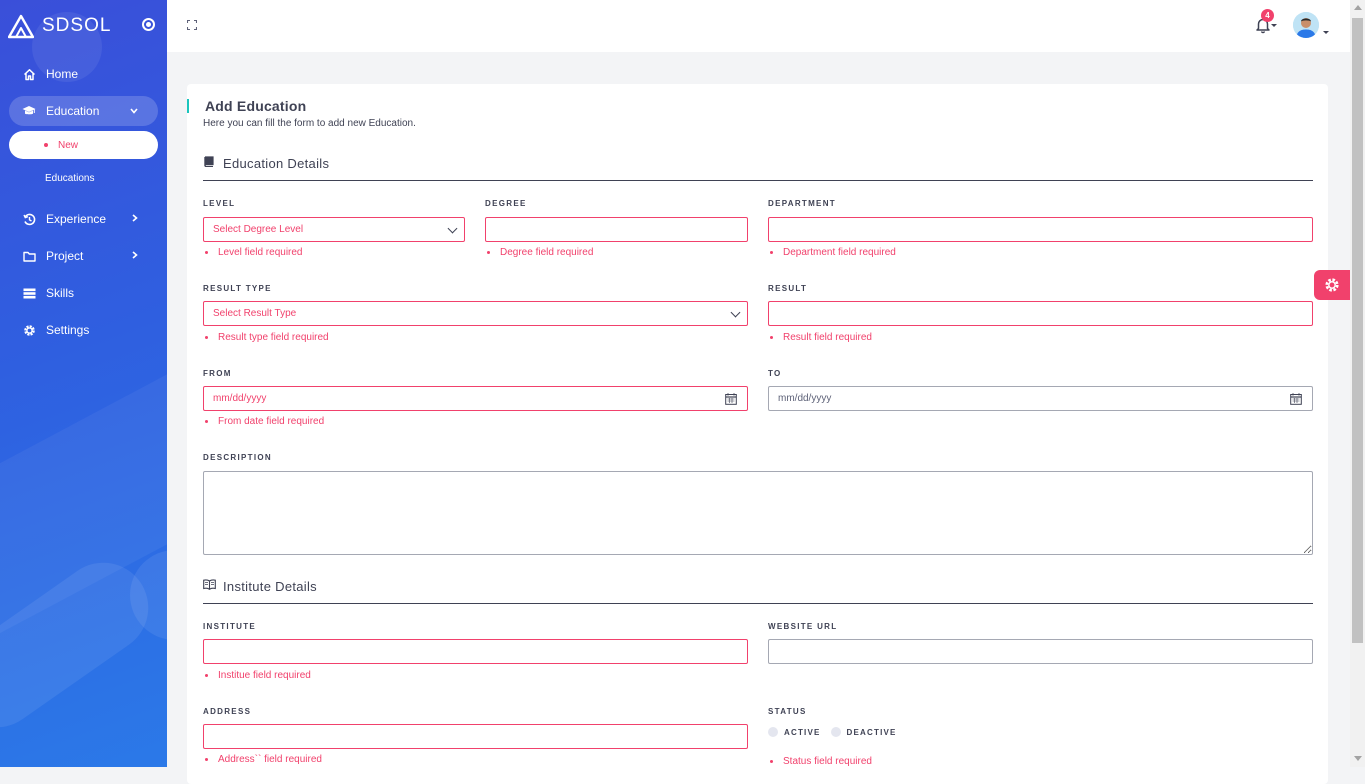  Describe the element at coordinates (475, 651) in the screenshot. I see `institute-input` at that location.